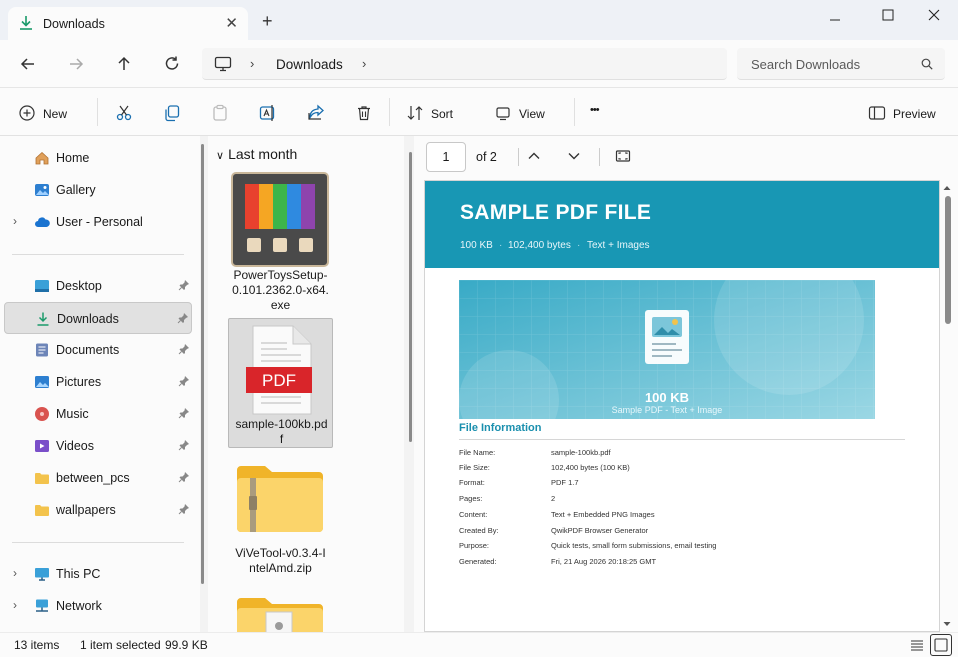 This screenshot has height=657, width=958. What do you see at coordinates (268, 113) in the screenshot?
I see `rename-icon` at bounding box center [268, 113].